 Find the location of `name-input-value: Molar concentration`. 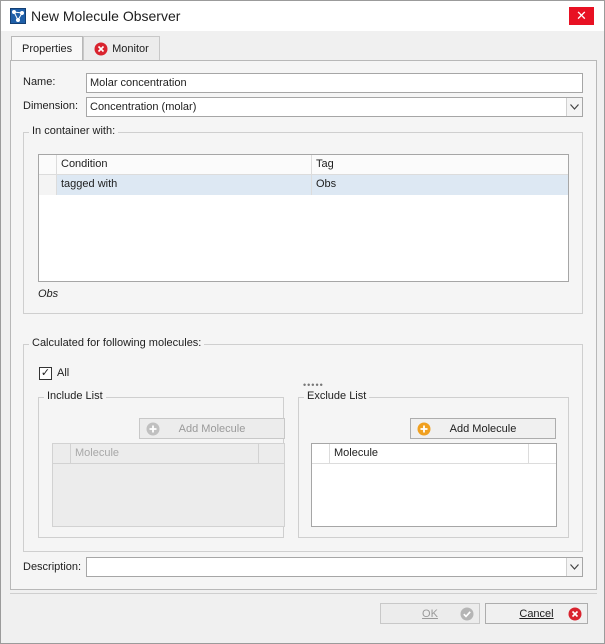

name-input-value: Molar concentration is located at coordinates (138, 83).